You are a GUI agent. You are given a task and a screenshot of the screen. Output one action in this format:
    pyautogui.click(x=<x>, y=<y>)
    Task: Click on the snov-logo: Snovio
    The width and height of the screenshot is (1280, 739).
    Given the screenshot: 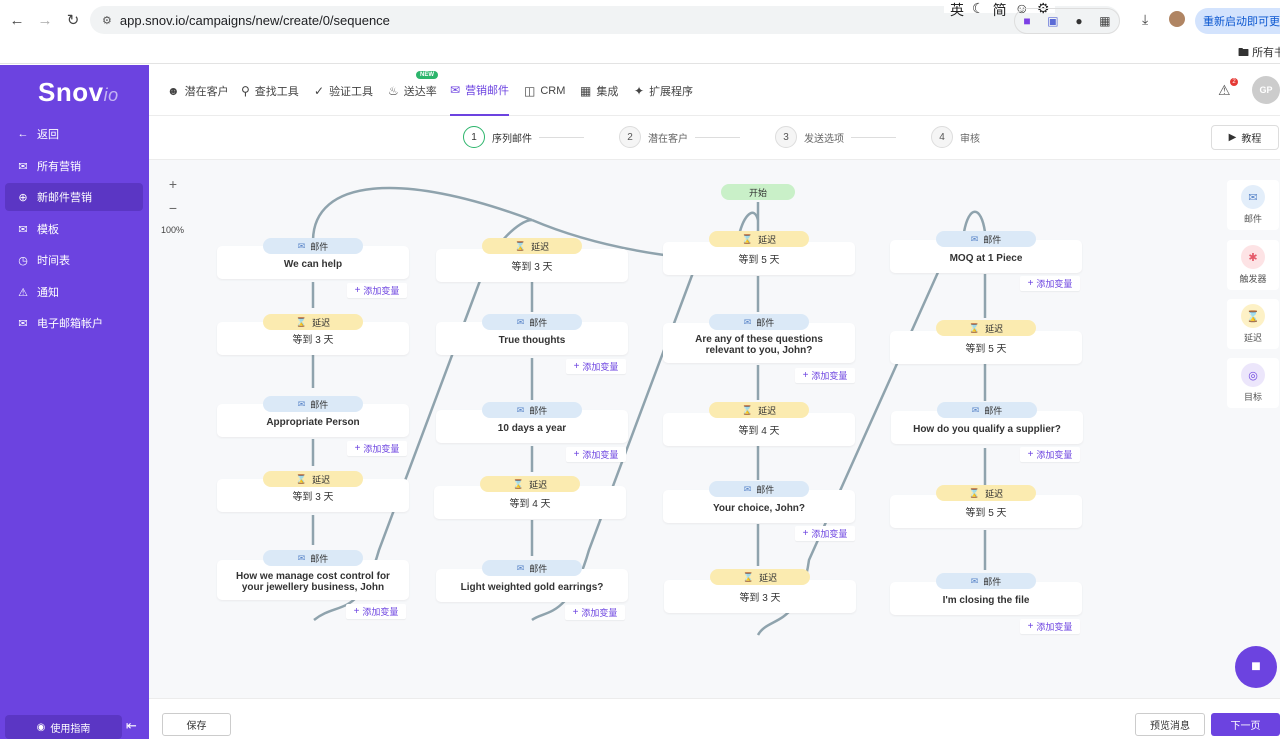 What is the action you would take?
    pyautogui.click(x=78, y=92)
    